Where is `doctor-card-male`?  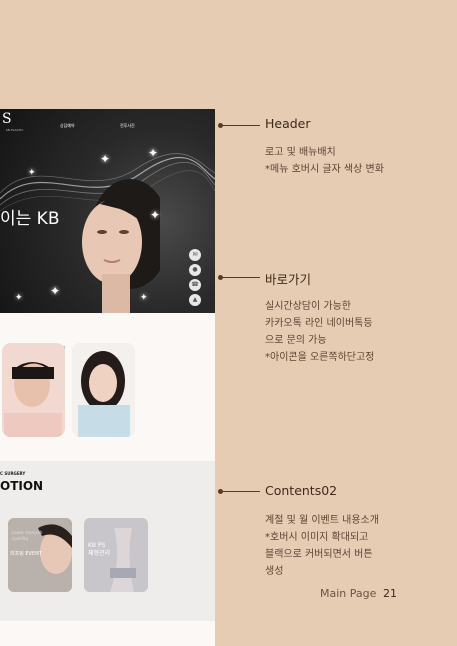
doctor-card-male is located at coordinates (33, 390).